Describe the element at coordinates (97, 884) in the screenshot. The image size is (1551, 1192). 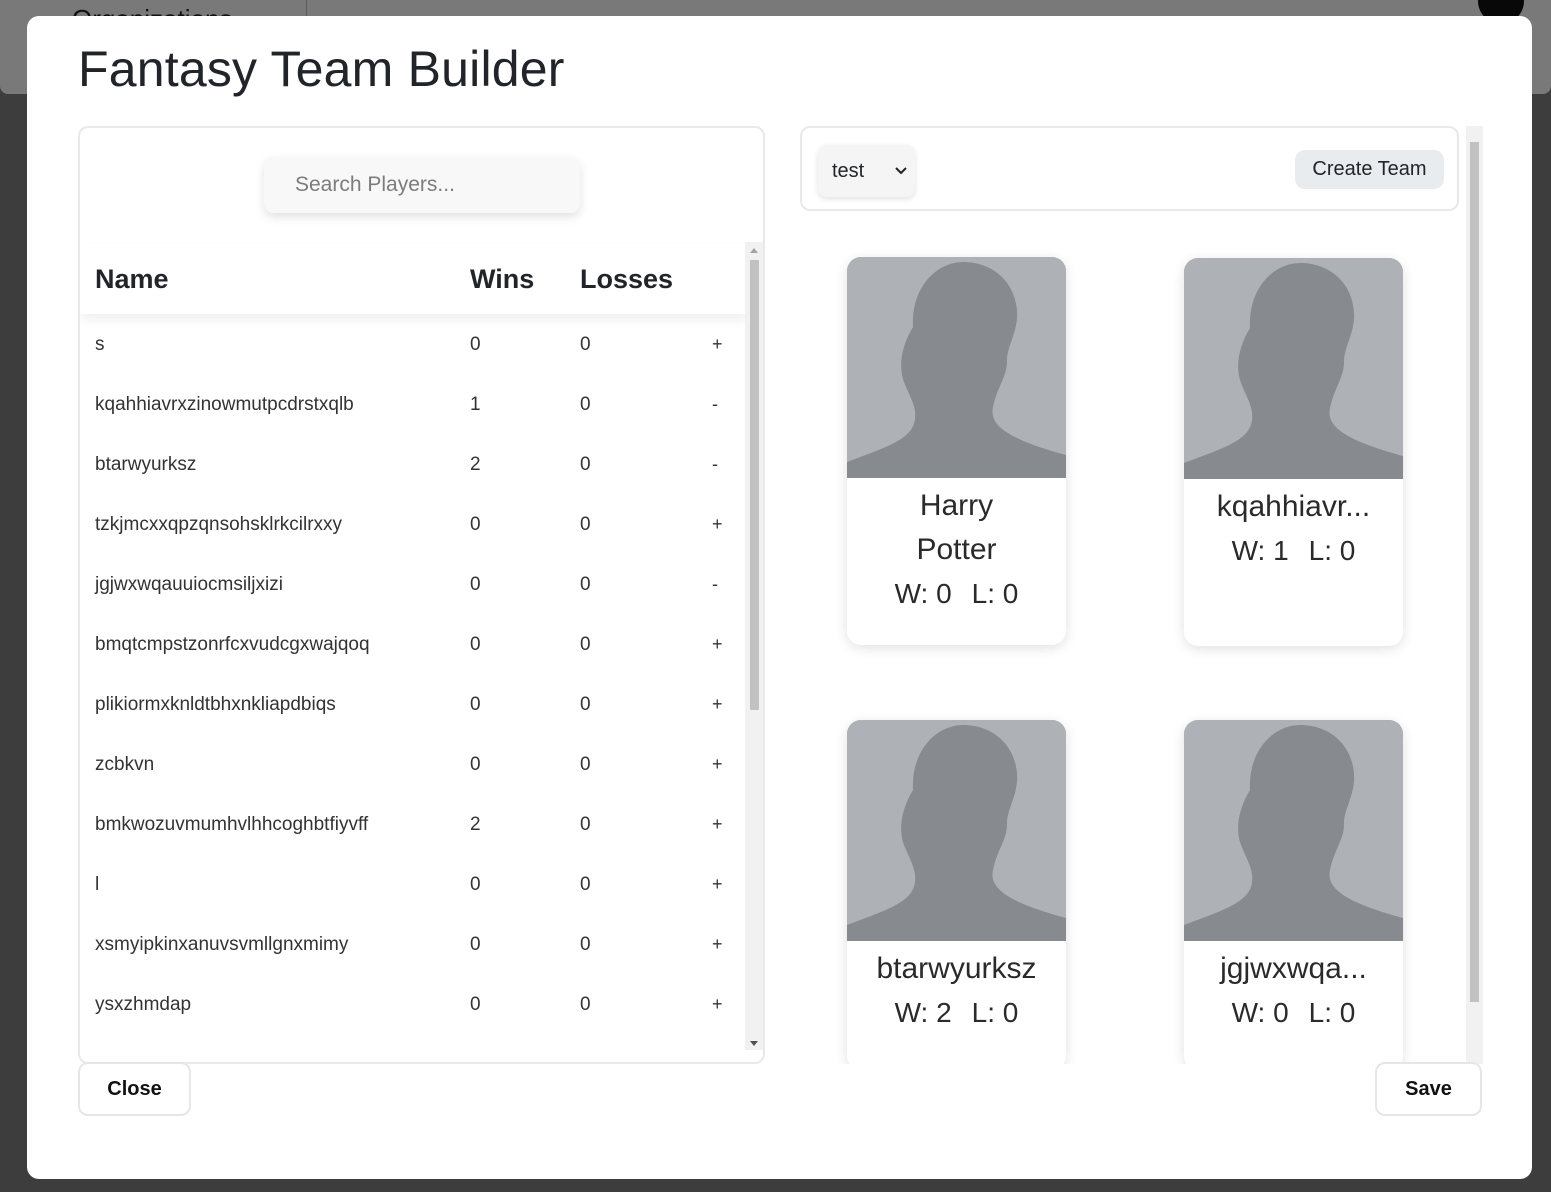
I see `player-name: l` at that location.